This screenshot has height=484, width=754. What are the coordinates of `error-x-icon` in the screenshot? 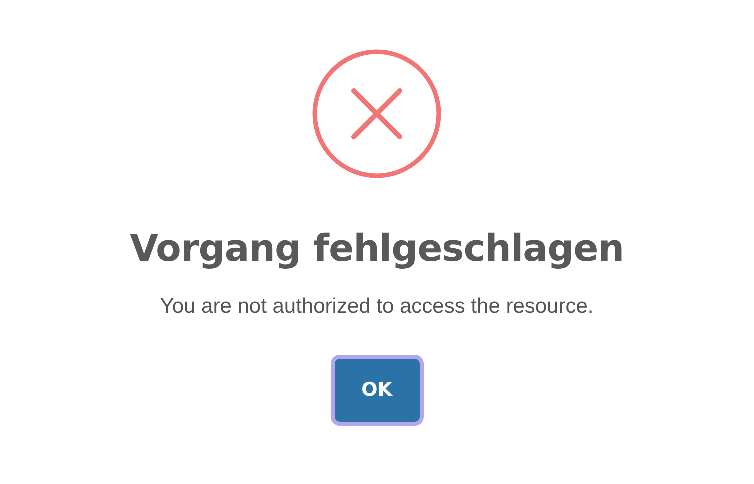 It's located at (377, 114).